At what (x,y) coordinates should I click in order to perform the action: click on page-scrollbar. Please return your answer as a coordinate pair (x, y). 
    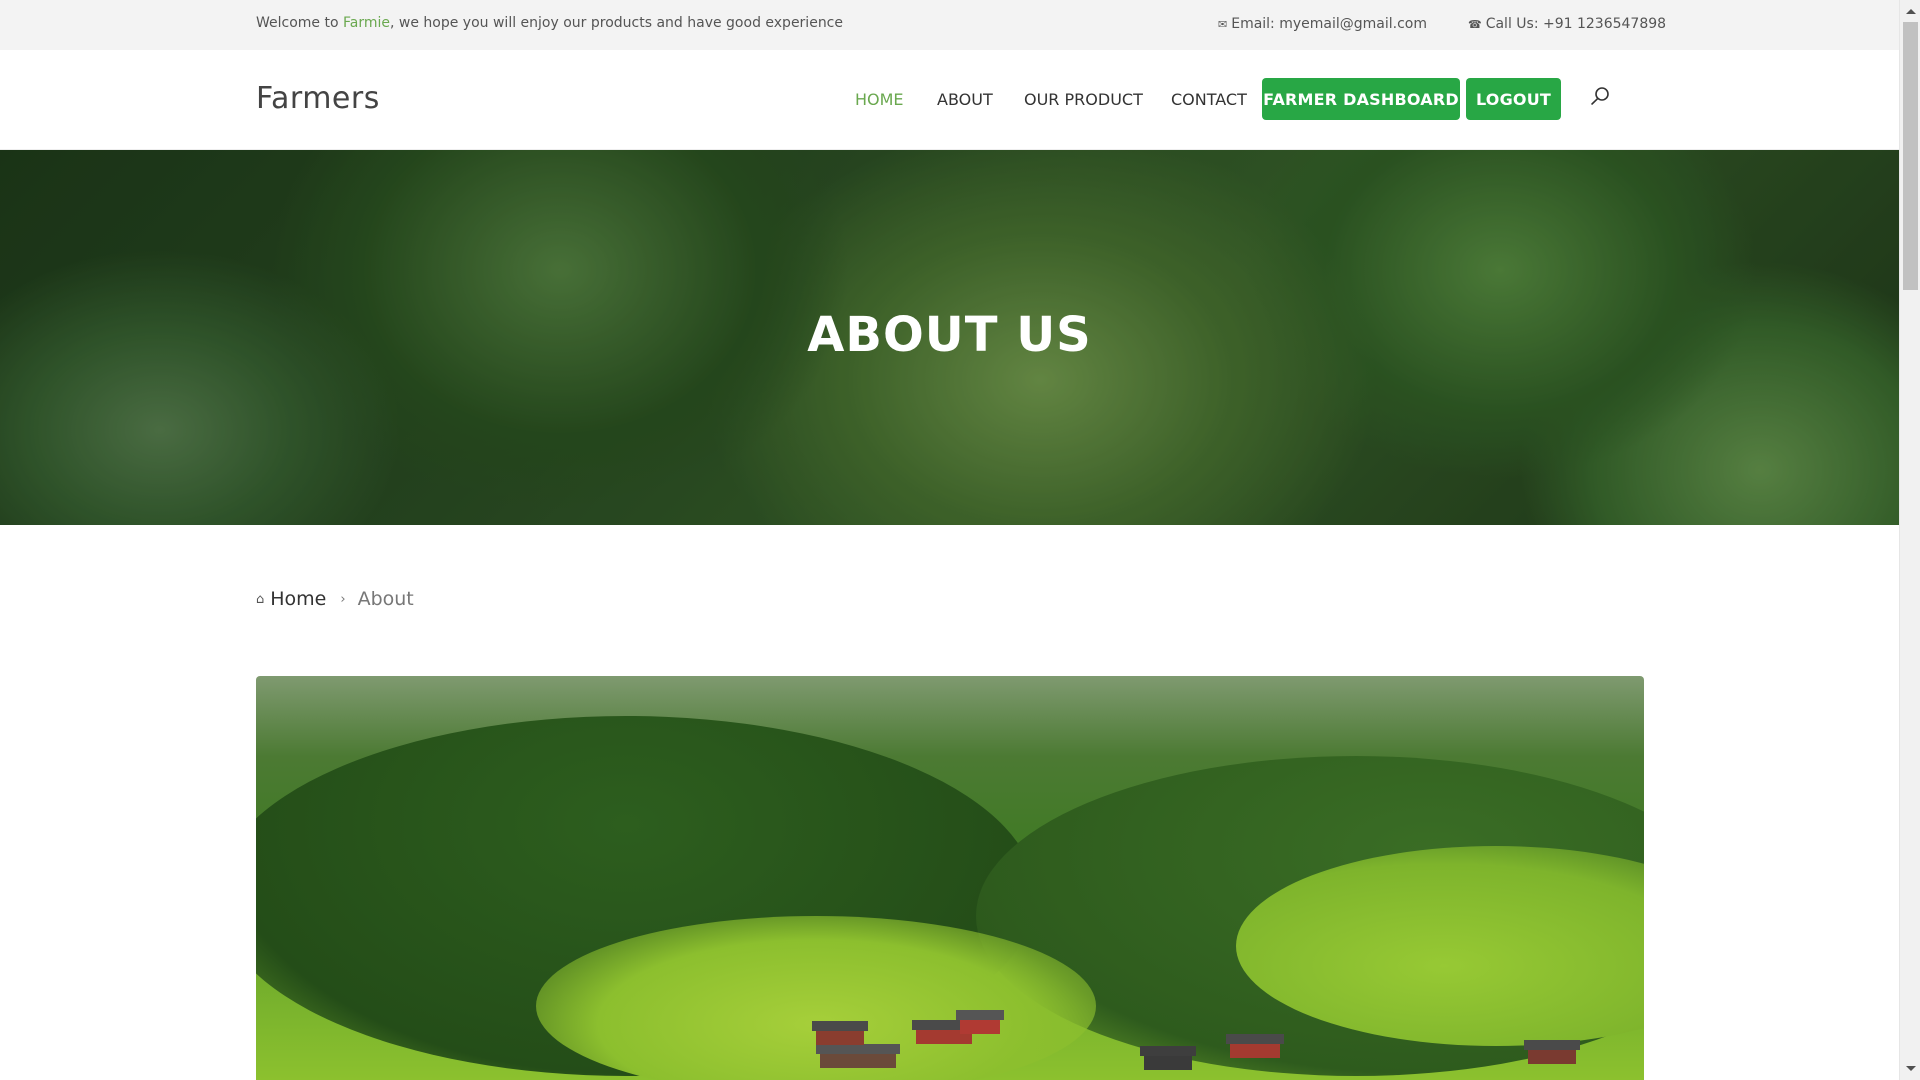
    Looking at the image, I should click on (1909, 540).